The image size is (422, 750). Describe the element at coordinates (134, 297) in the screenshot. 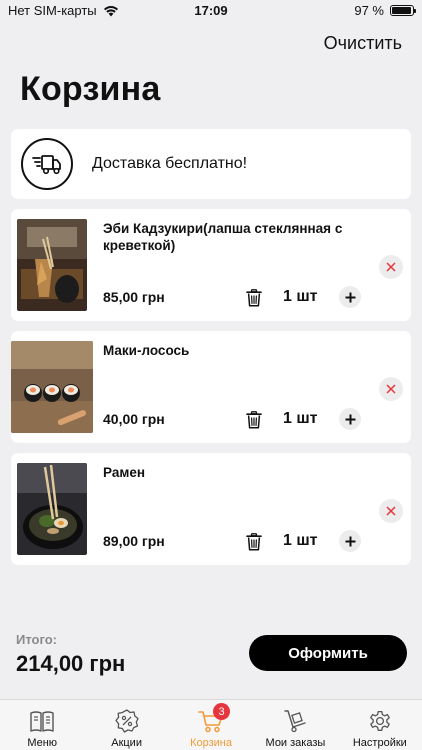

I see `item-price: 85,00 грн` at that location.